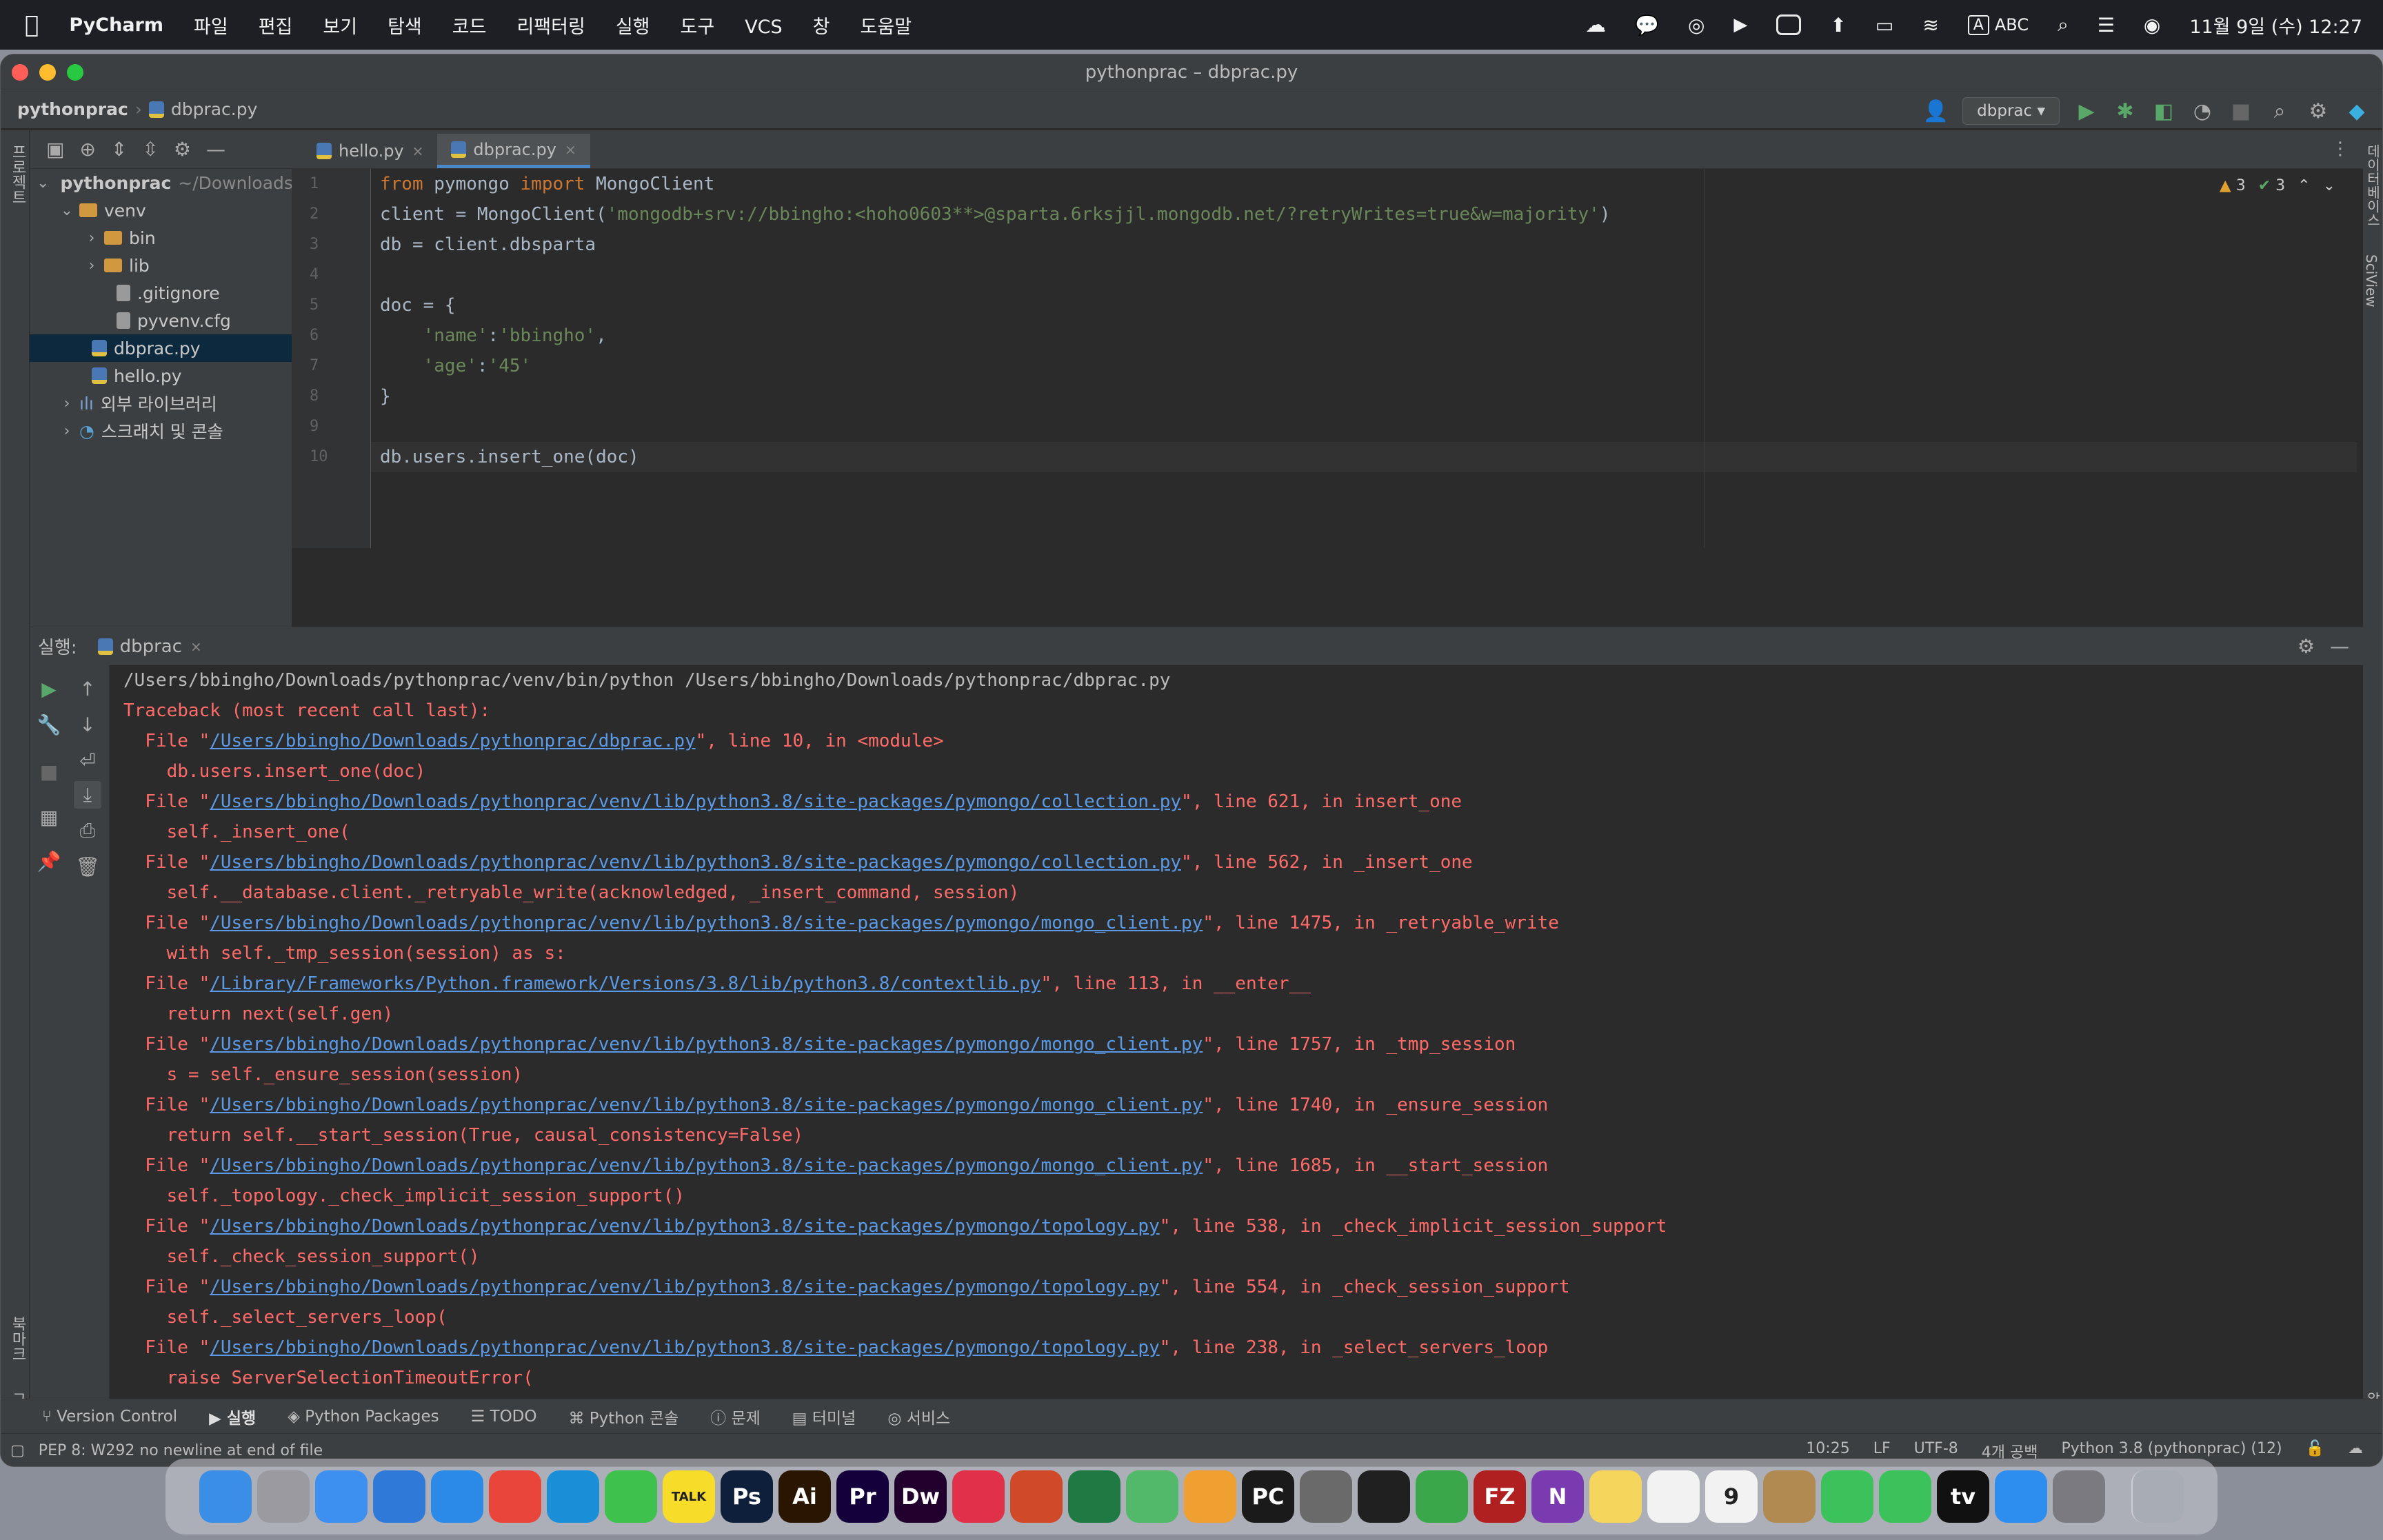  I want to click on safari-icon, so click(457, 1496).